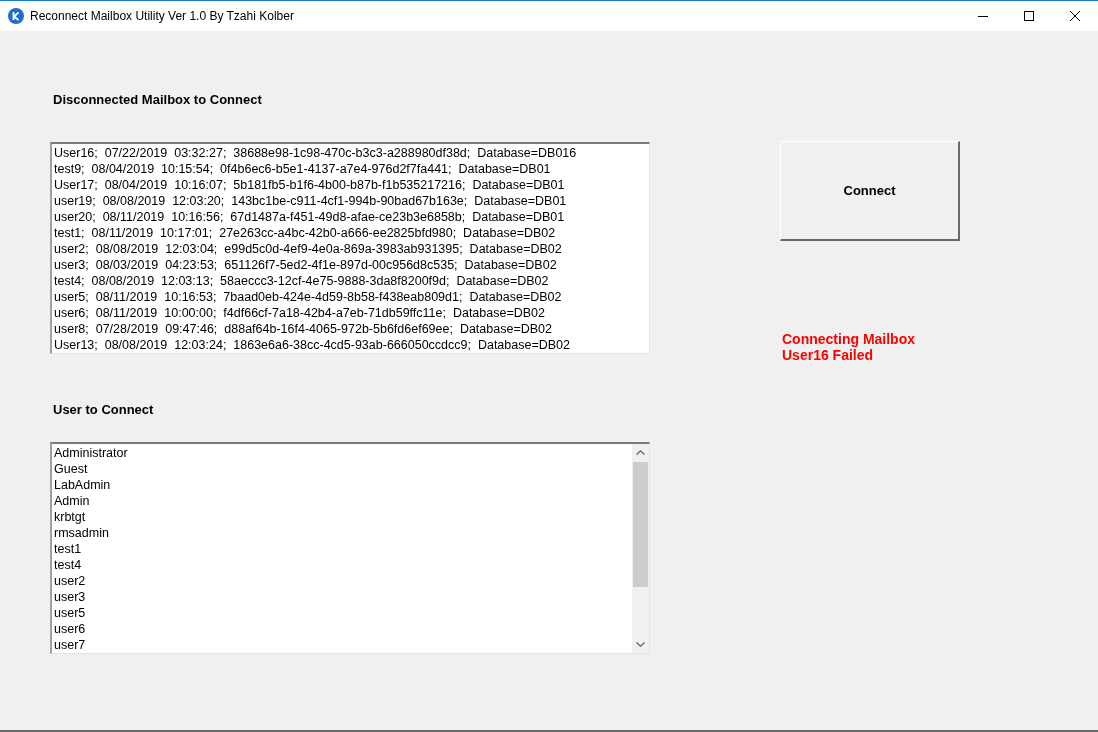  What do you see at coordinates (103, 410) in the screenshot?
I see `user-list-label: User to Connect` at bounding box center [103, 410].